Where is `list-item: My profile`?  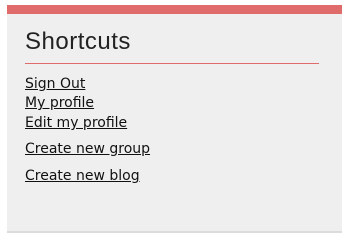
list-item: My profile is located at coordinates (59, 103).